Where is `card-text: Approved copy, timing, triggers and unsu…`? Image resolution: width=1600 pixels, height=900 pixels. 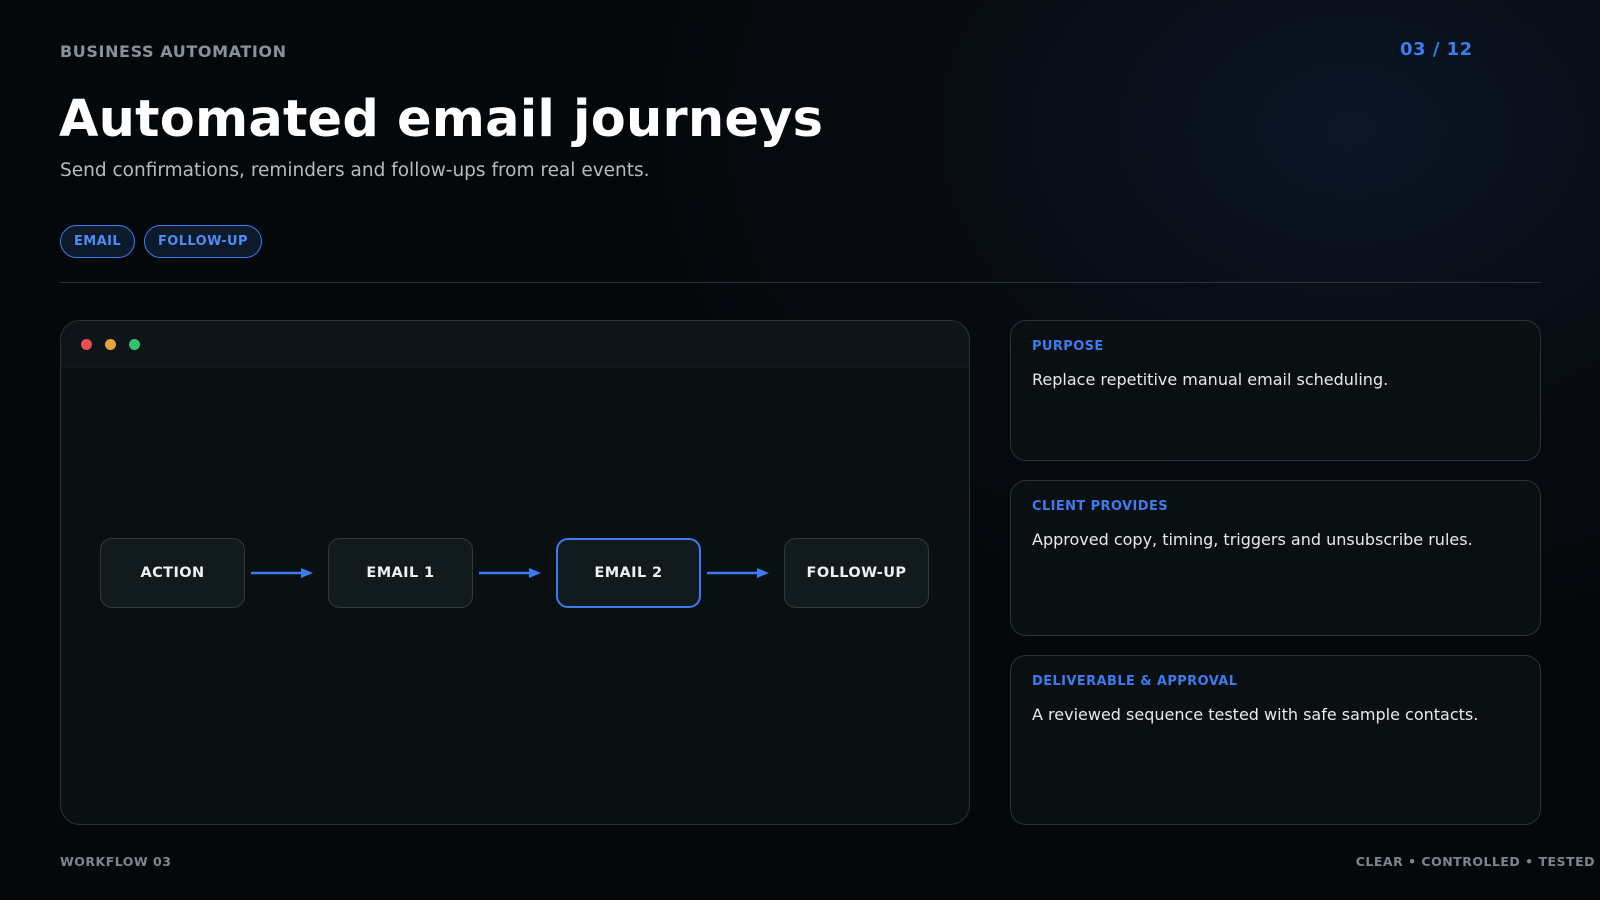 card-text: Approved copy, timing, triggers and unsu… is located at coordinates (1252, 539).